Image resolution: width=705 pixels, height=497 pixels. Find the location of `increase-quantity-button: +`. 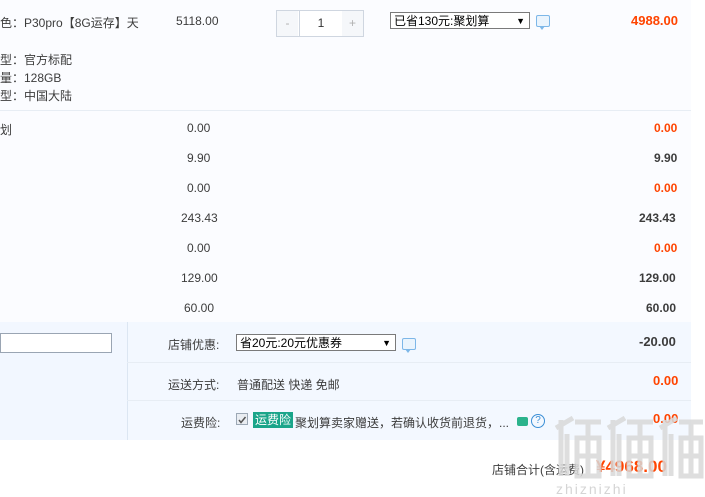

increase-quantity-button: + is located at coordinates (352, 23).